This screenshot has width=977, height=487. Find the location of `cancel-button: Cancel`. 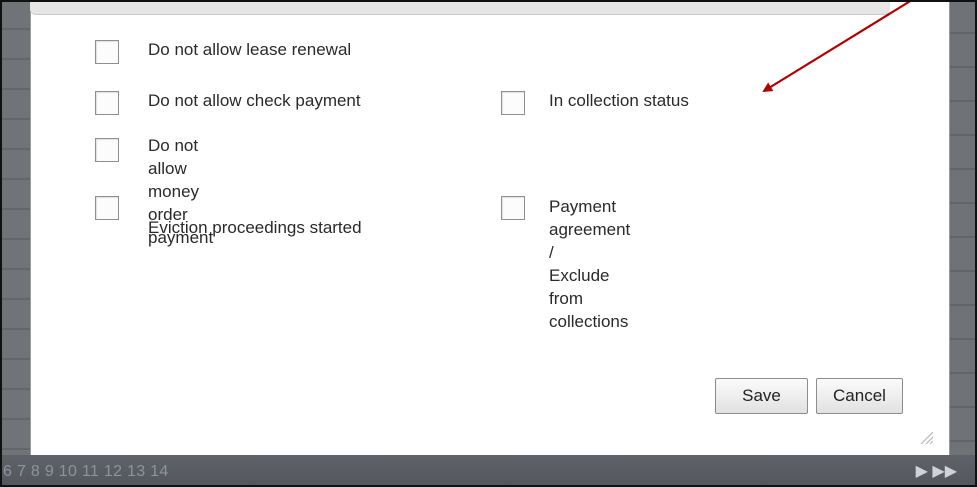

cancel-button: Cancel is located at coordinates (859, 396).